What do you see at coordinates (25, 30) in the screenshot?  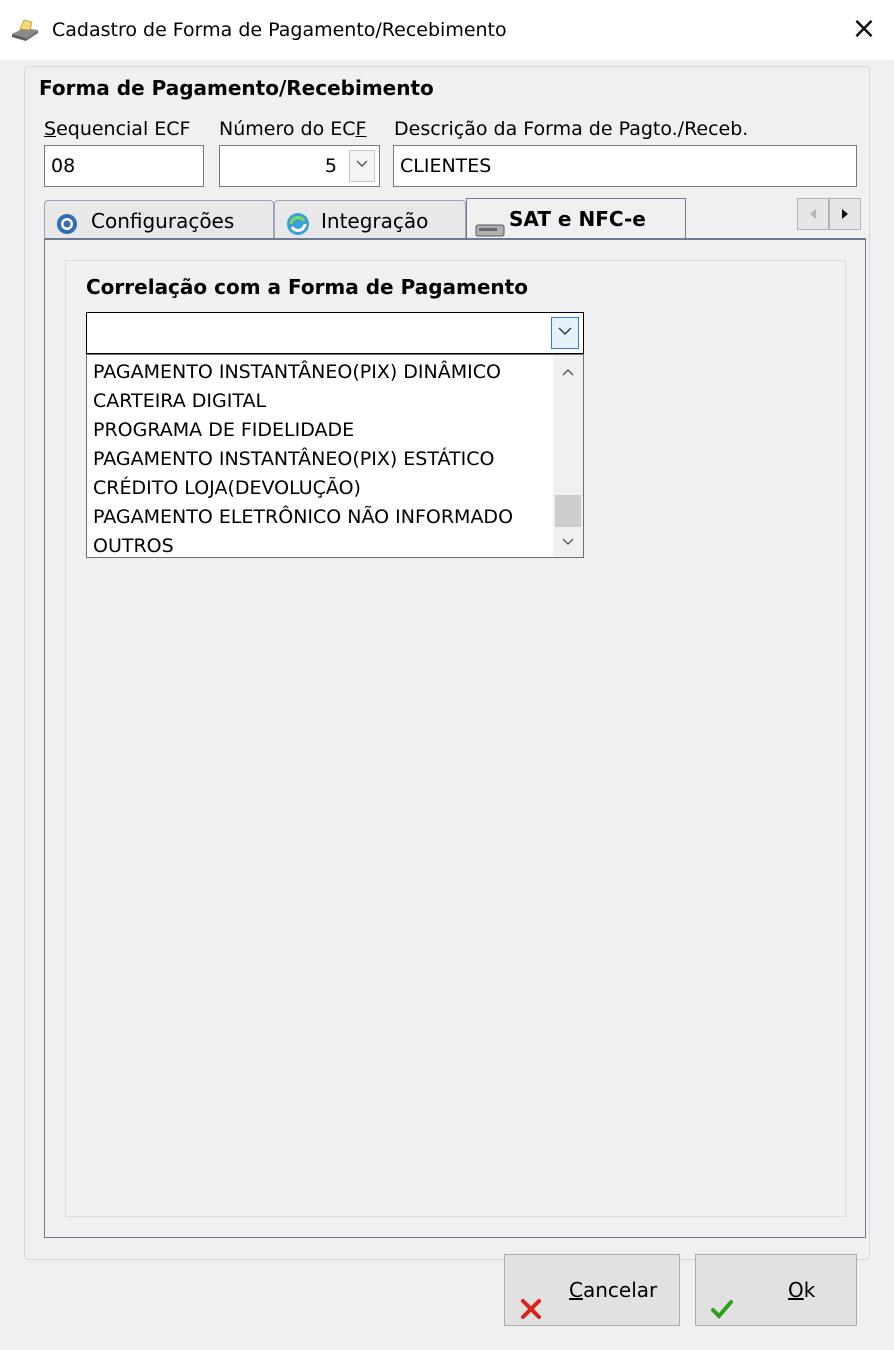 I see `printer-icon` at bounding box center [25, 30].